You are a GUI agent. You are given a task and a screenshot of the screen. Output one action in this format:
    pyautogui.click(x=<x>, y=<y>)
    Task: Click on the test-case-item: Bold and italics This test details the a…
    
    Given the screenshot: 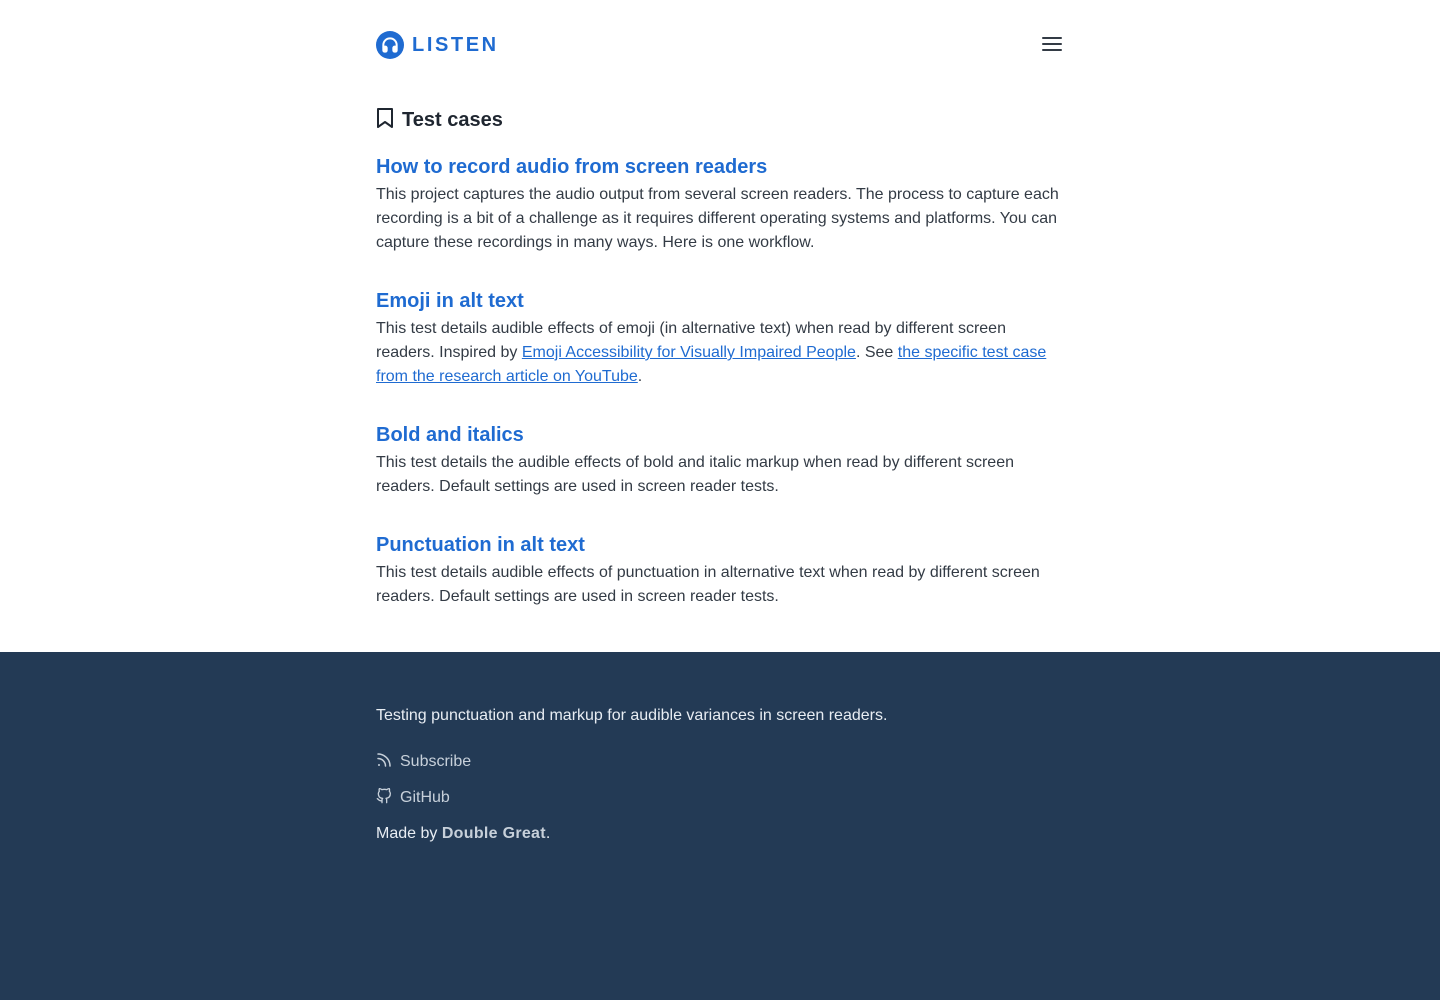 What is the action you would take?
    pyautogui.click(x=720, y=460)
    